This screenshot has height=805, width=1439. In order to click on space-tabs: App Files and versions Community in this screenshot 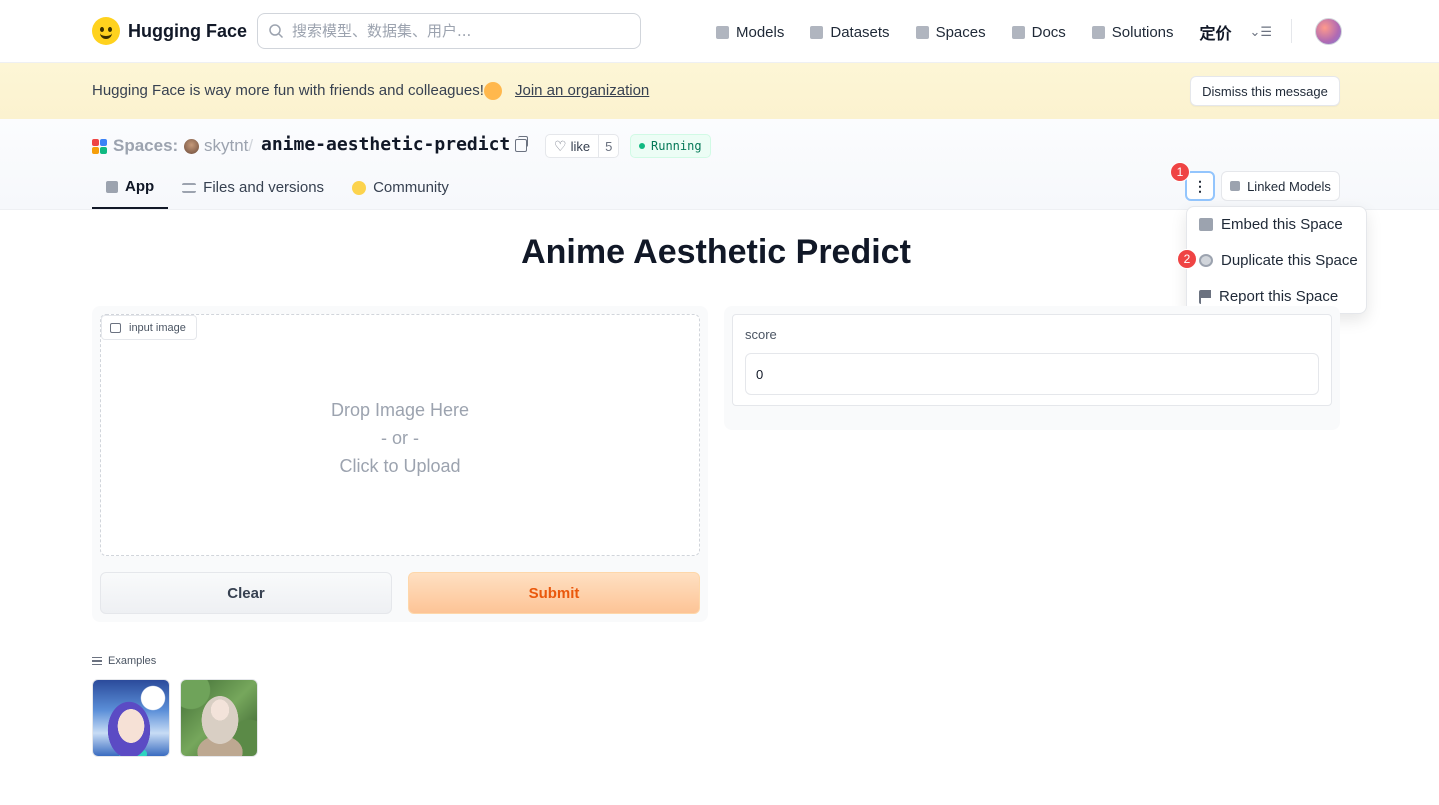, I will do `click(277, 188)`.